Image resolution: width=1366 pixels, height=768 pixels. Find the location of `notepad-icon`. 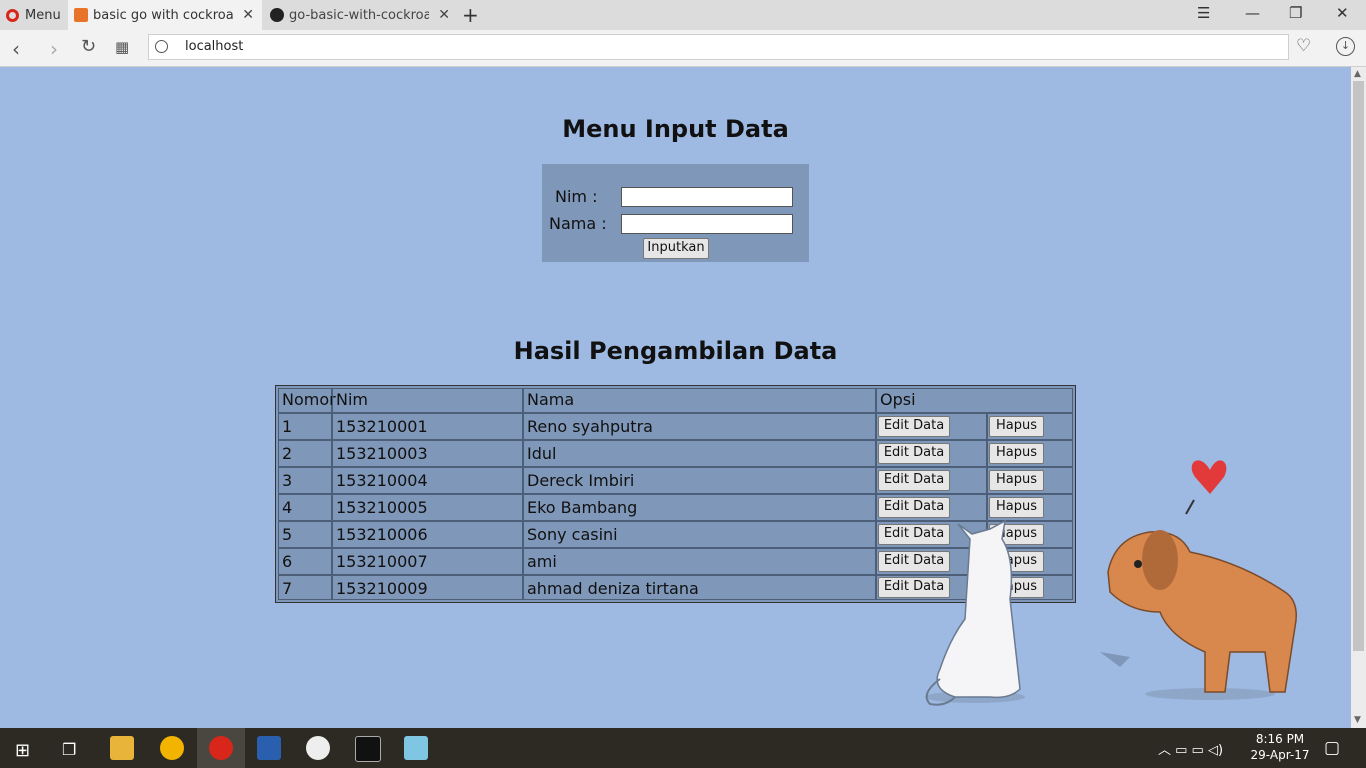

notepad-icon is located at coordinates (416, 748).